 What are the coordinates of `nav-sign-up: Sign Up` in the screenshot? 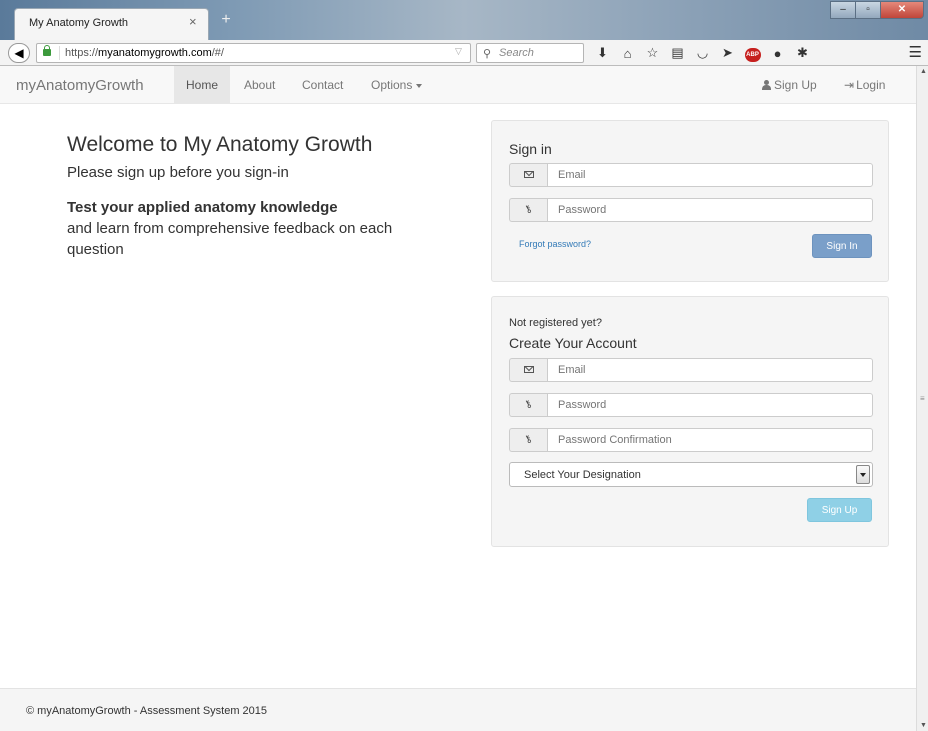 It's located at (789, 85).